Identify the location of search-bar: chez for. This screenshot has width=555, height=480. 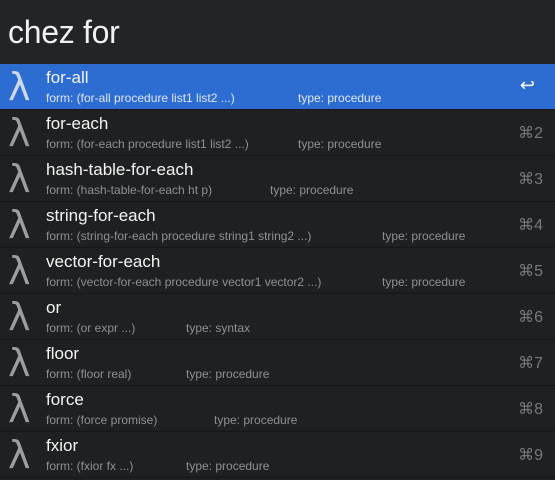
(277, 32).